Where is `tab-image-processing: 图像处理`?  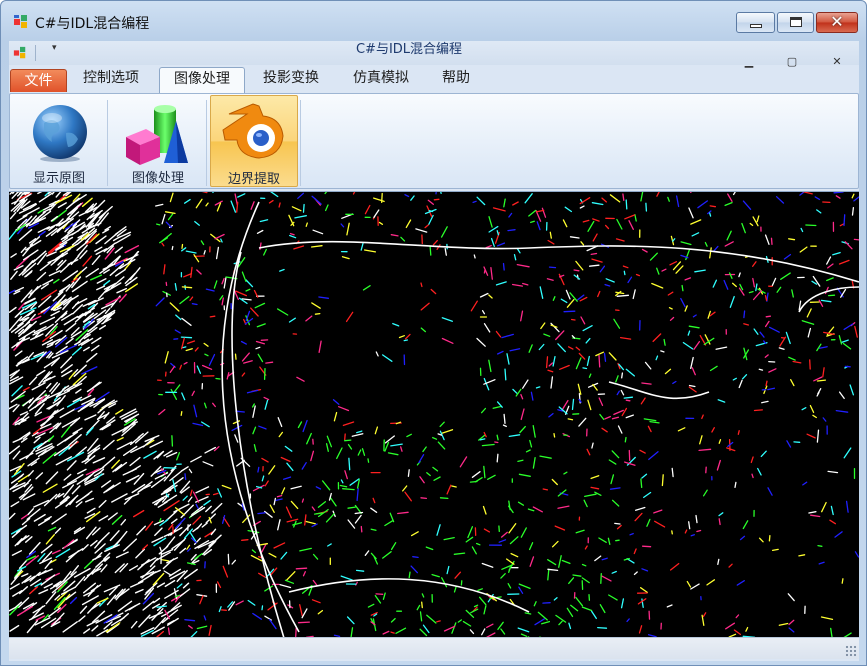
tab-image-processing: 图像处理 is located at coordinates (202, 80).